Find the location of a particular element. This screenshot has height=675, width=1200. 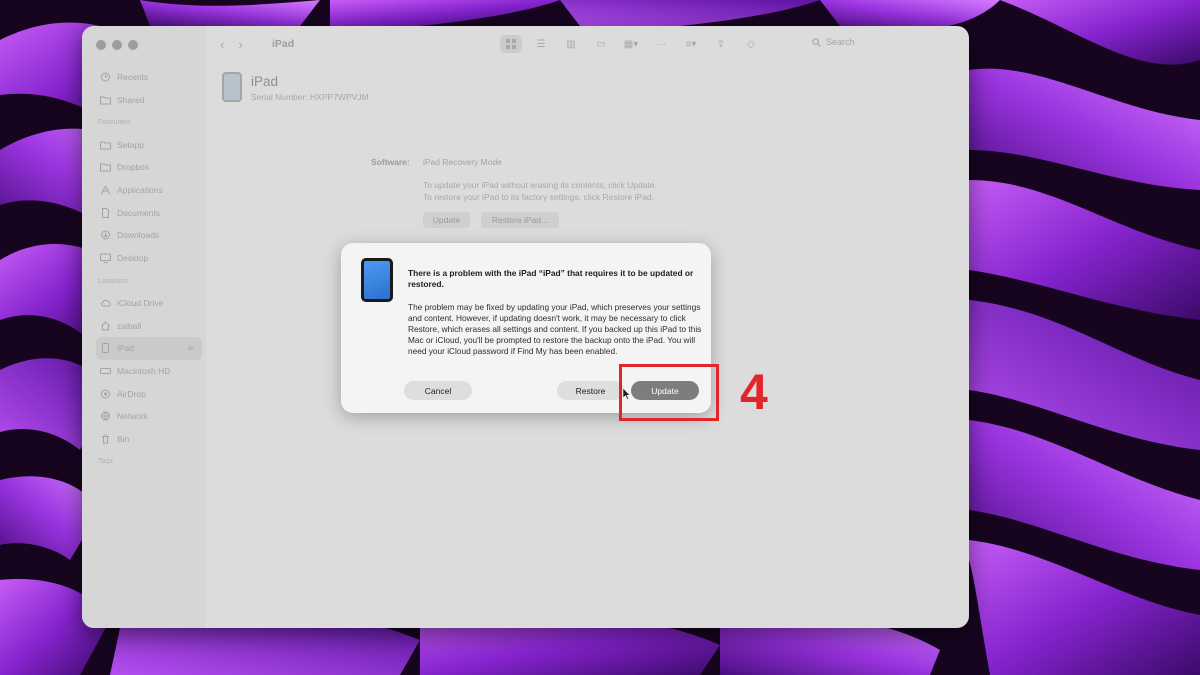

software-value: iPad Recovery Mode is located at coordinates (462, 162).